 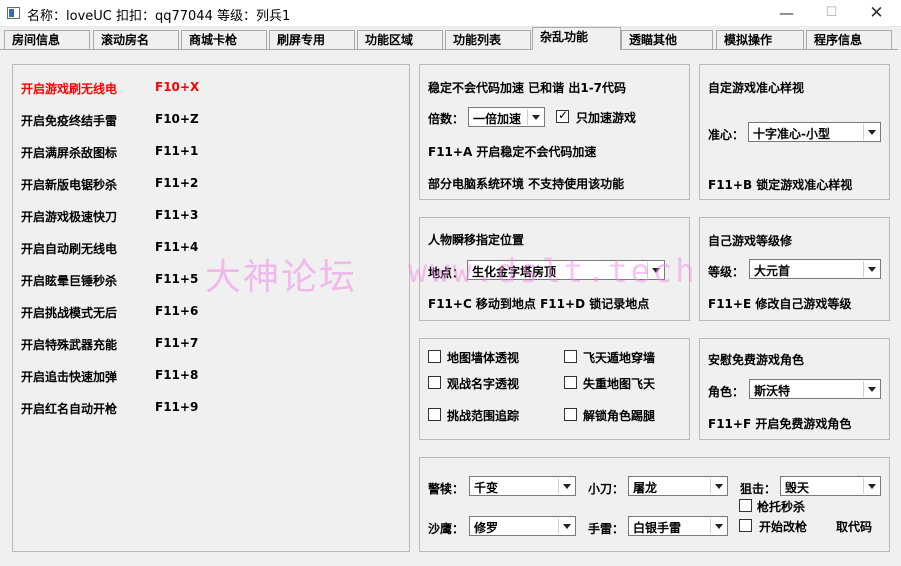 I want to click on sniper-label: 警犊：, so click(x=446, y=489).